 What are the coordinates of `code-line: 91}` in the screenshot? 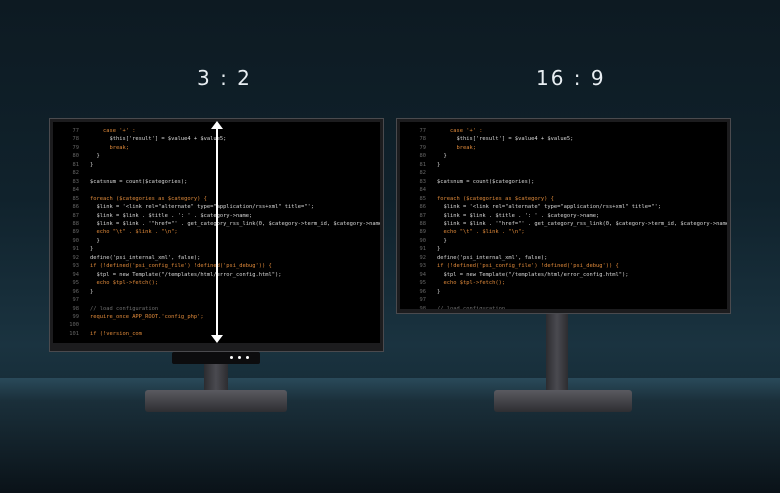 It's located at (563, 249).